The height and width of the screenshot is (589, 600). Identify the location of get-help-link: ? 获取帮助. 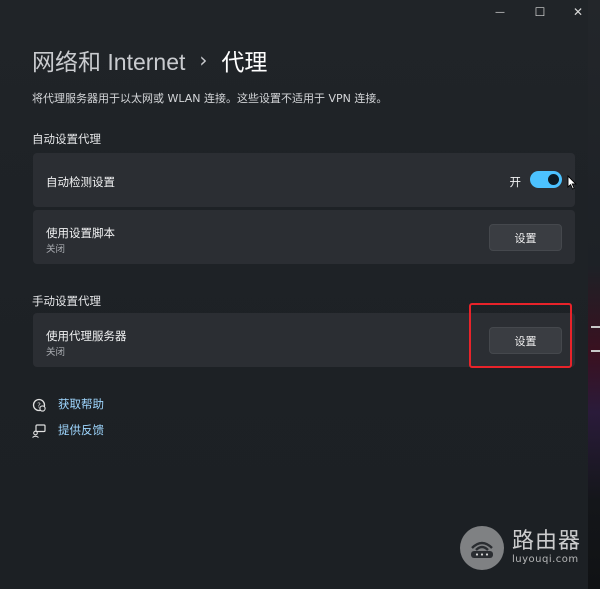
(68, 404).